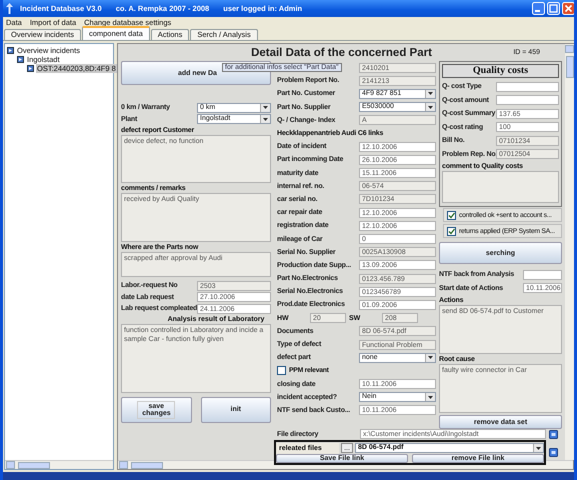  I want to click on group-title: Quality costs, so click(500, 71).